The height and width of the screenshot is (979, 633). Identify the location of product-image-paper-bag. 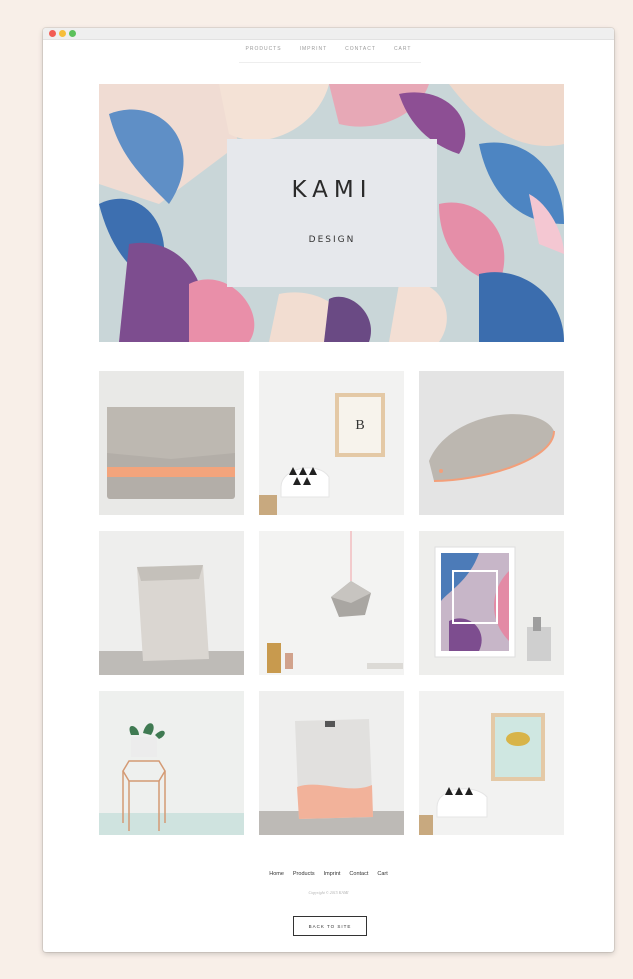
(171, 603).